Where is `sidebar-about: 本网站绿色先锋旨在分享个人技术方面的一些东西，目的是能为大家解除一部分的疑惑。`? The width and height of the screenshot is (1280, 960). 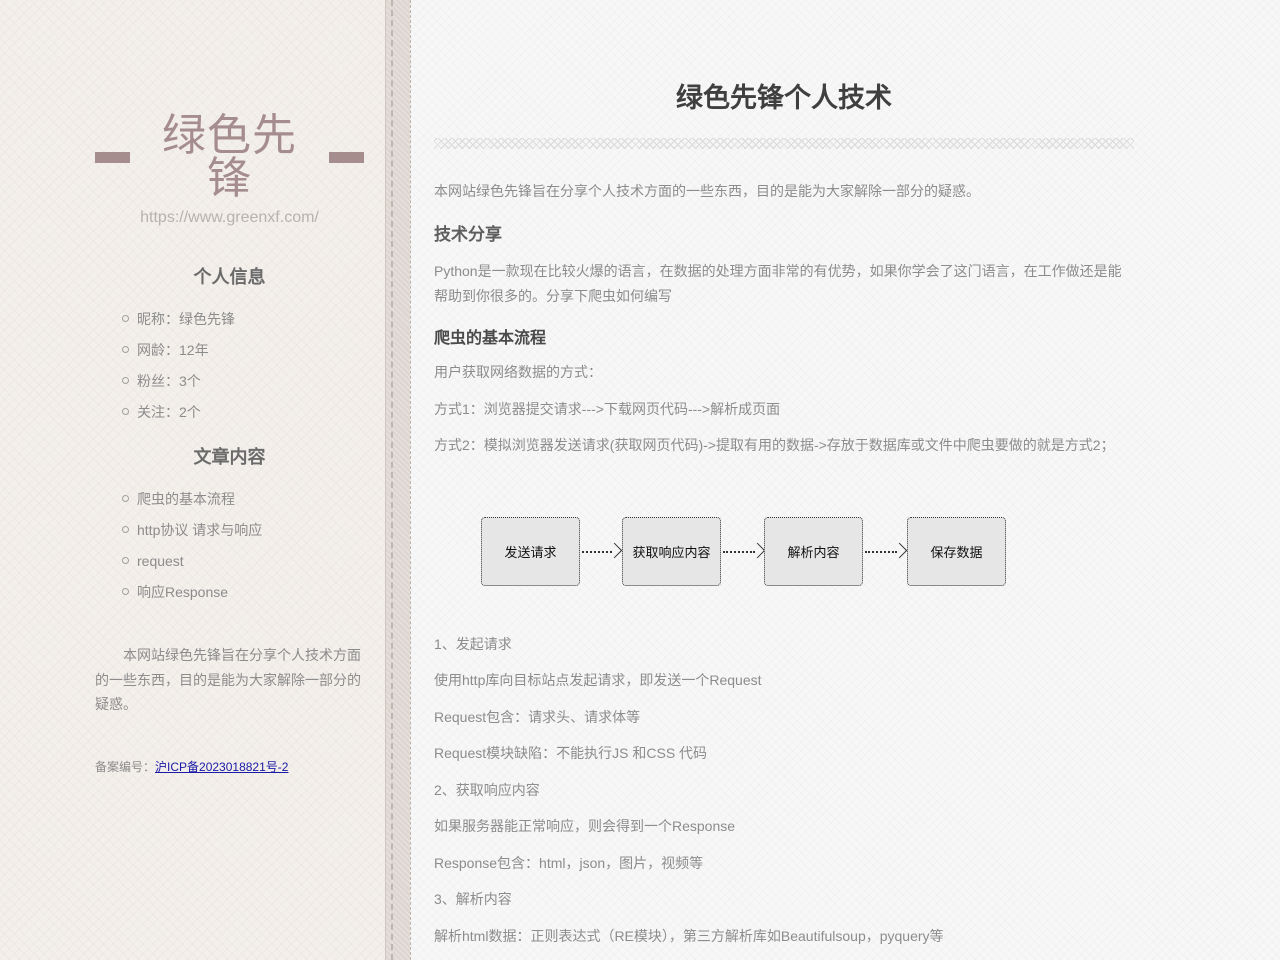 sidebar-about: 本网站绿色先锋旨在分享个人技术方面的一些东西，目的是能为大家解除一部分的疑惑。 is located at coordinates (228, 679).